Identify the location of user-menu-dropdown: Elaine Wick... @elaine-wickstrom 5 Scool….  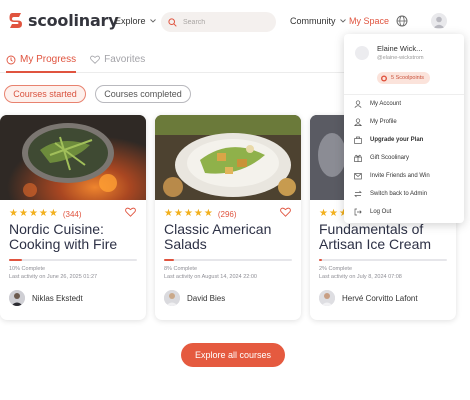
(404, 128).